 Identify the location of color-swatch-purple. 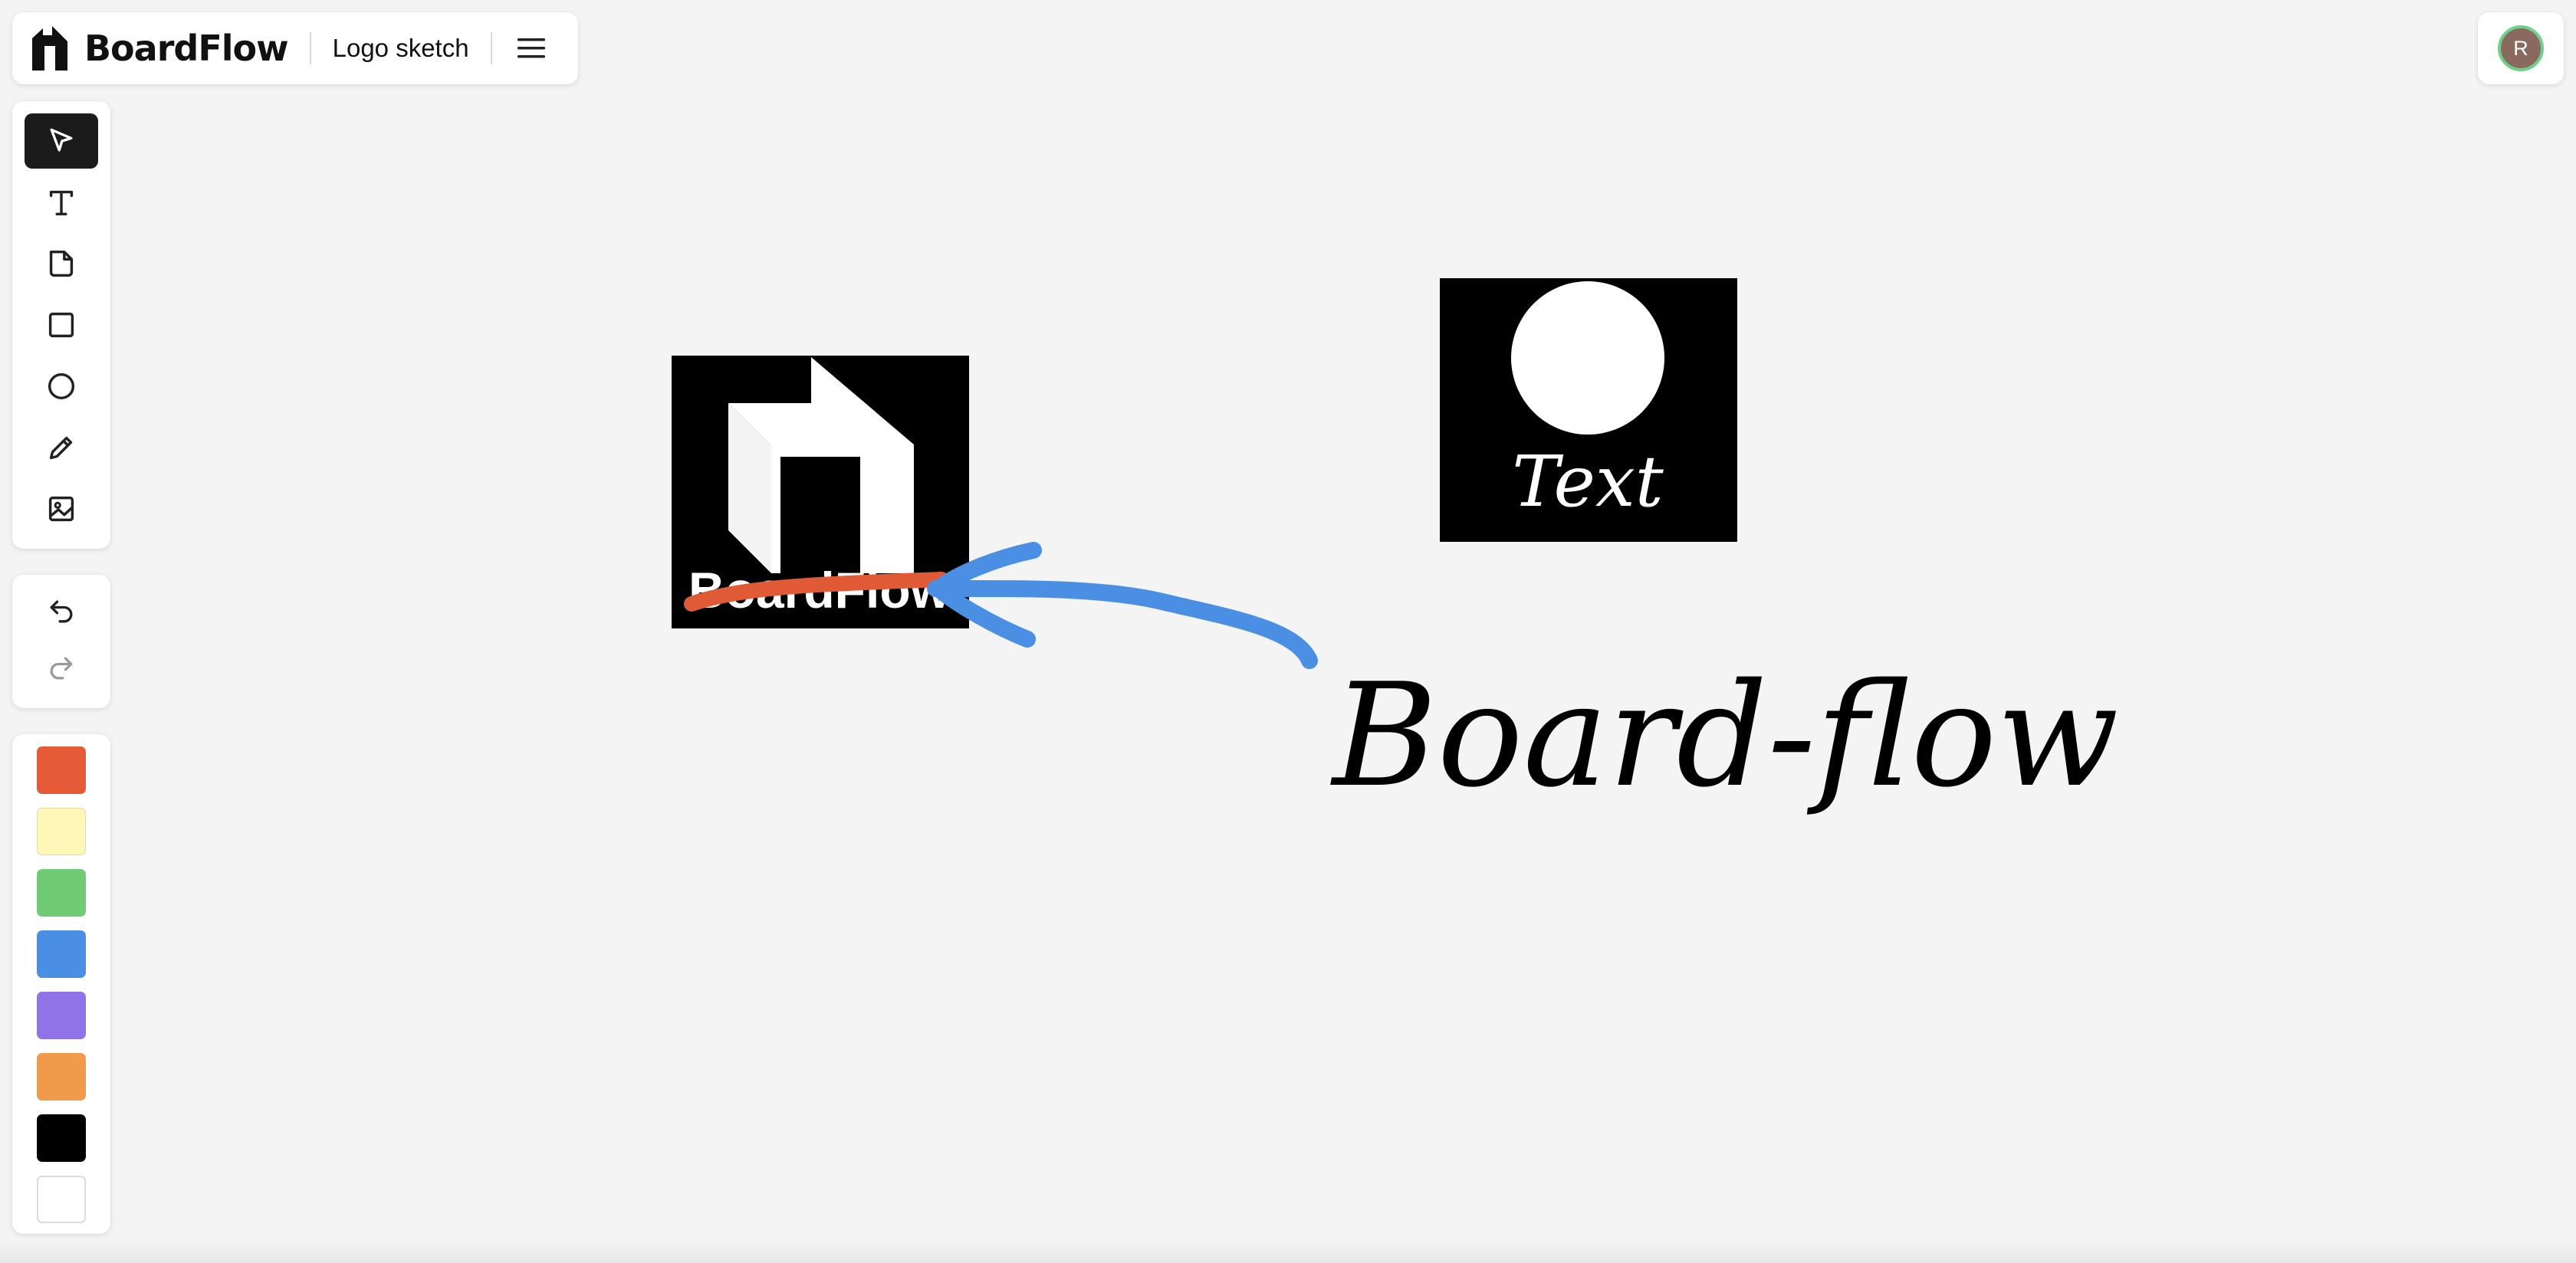
(62, 1016).